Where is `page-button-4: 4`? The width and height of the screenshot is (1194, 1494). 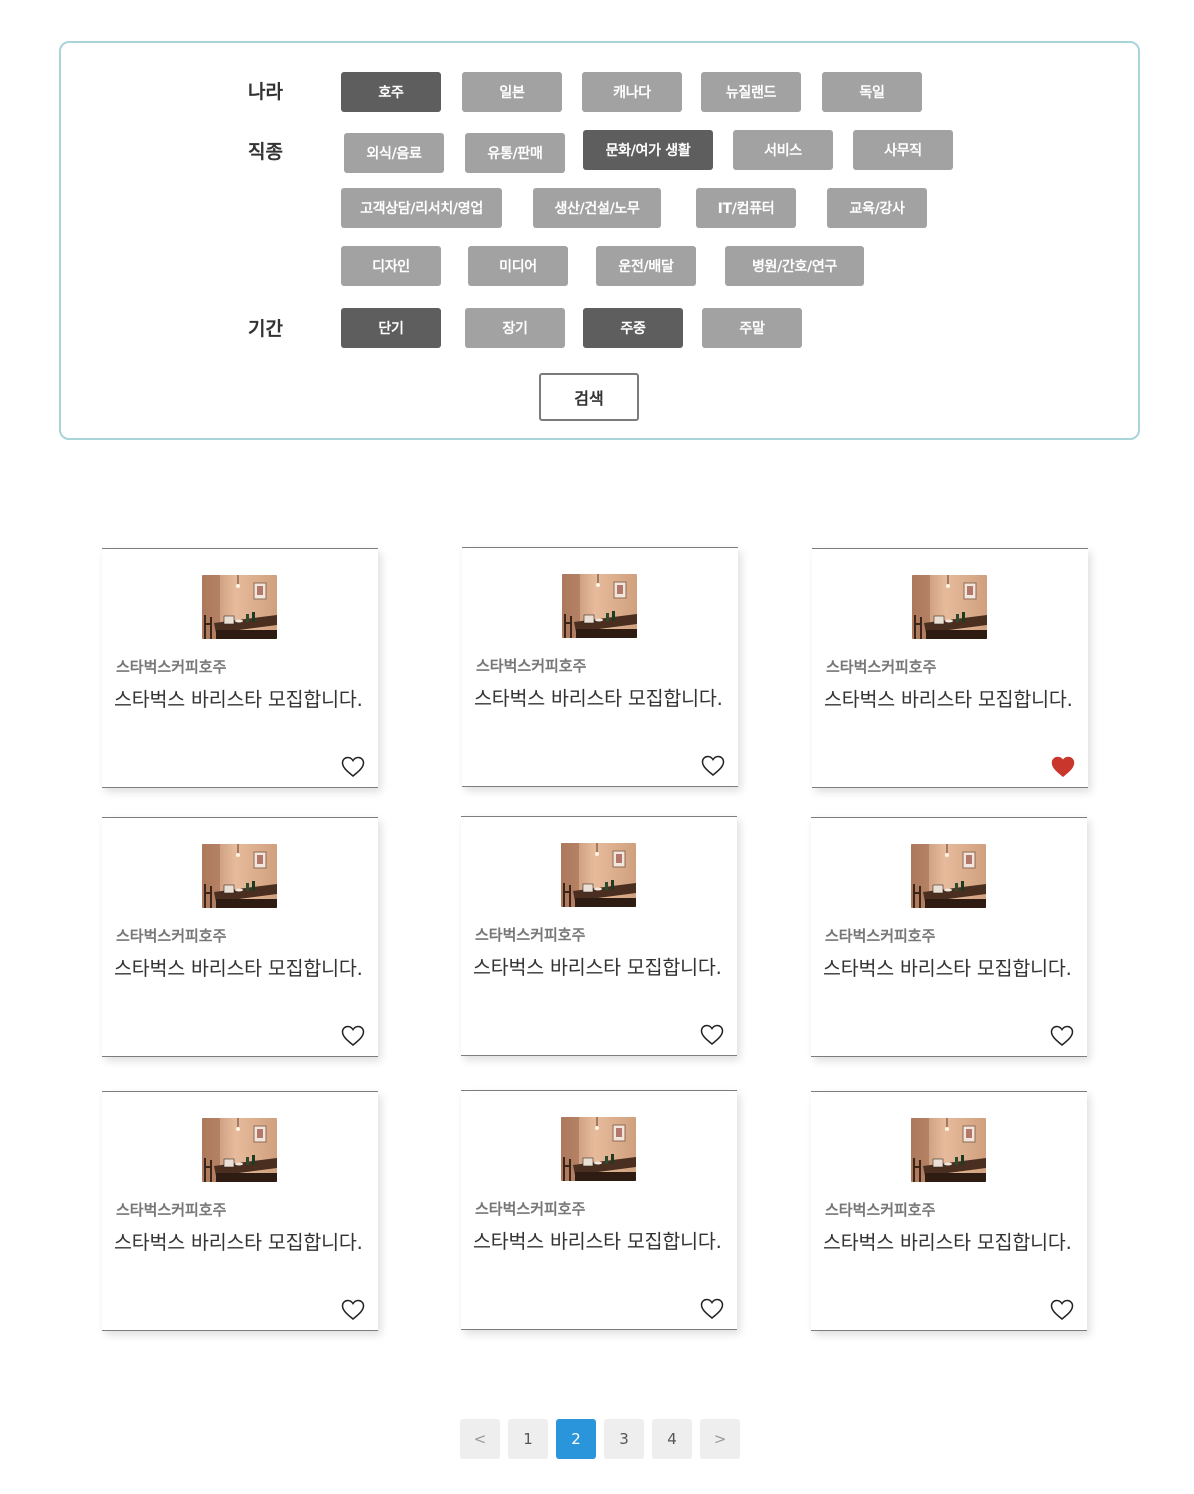
page-button-4: 4 is located at coordinates (672, 1439).